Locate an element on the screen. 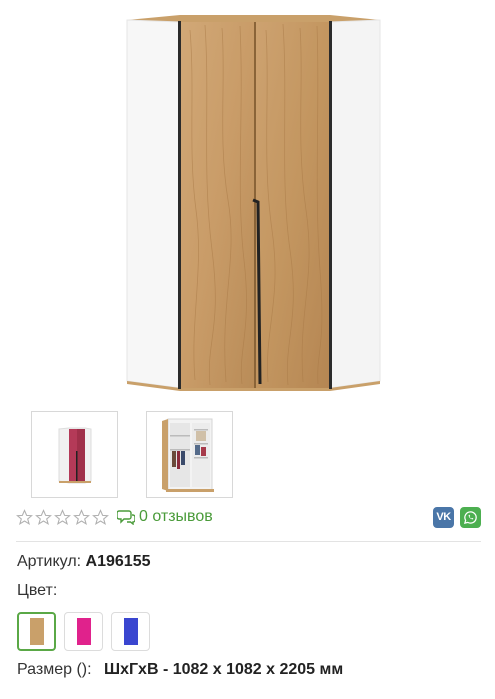  swatch-pink is located at coordinates (83, 631).